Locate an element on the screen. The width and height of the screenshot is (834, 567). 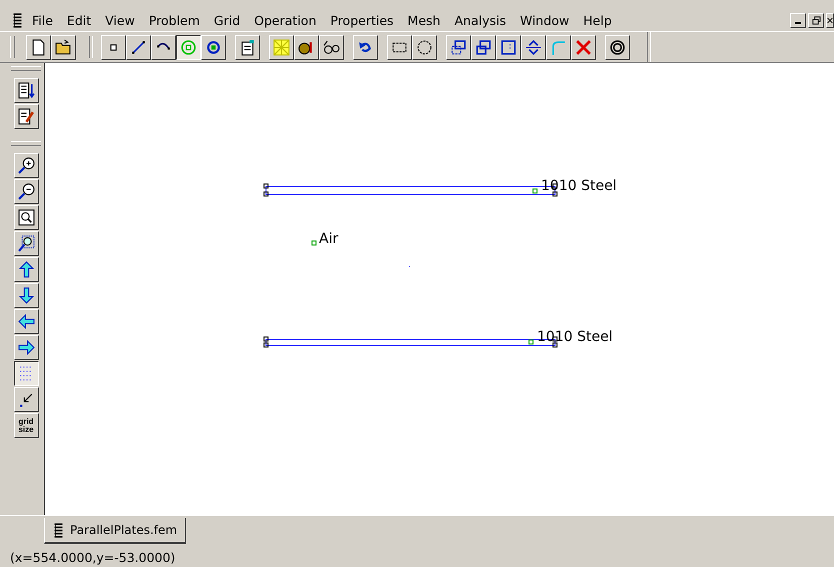
scale-icon is located at coordinates (508, 47).